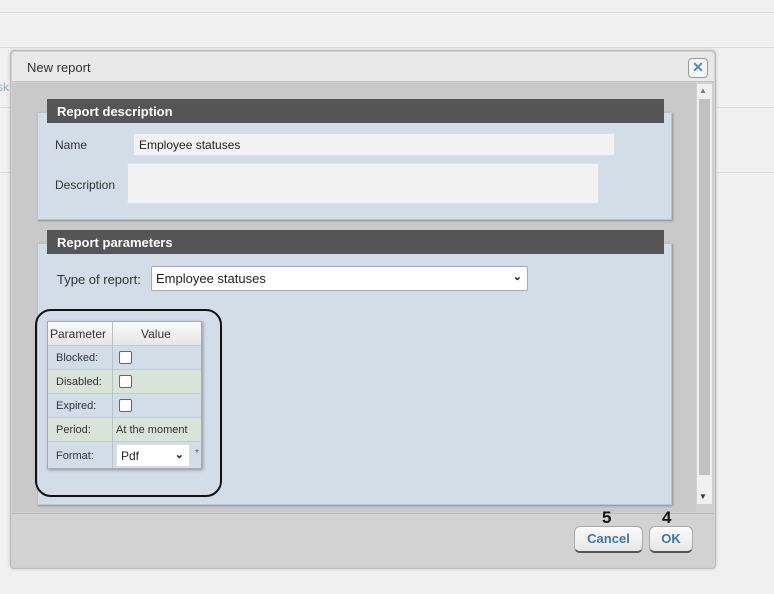  Describe the element at coordinates (71, 145) in the screenshot. I see `name-label: Name` at that location.